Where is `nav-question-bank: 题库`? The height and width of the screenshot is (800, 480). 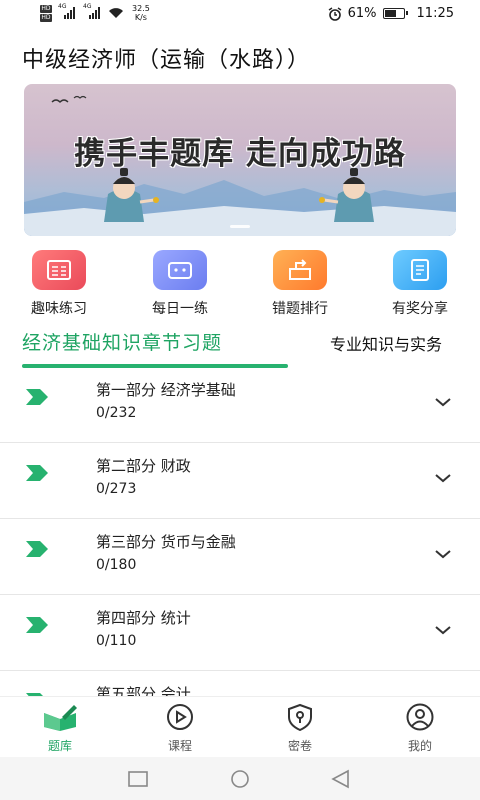 nav-question-bank: 题库 is located at coordinates (60, 728).